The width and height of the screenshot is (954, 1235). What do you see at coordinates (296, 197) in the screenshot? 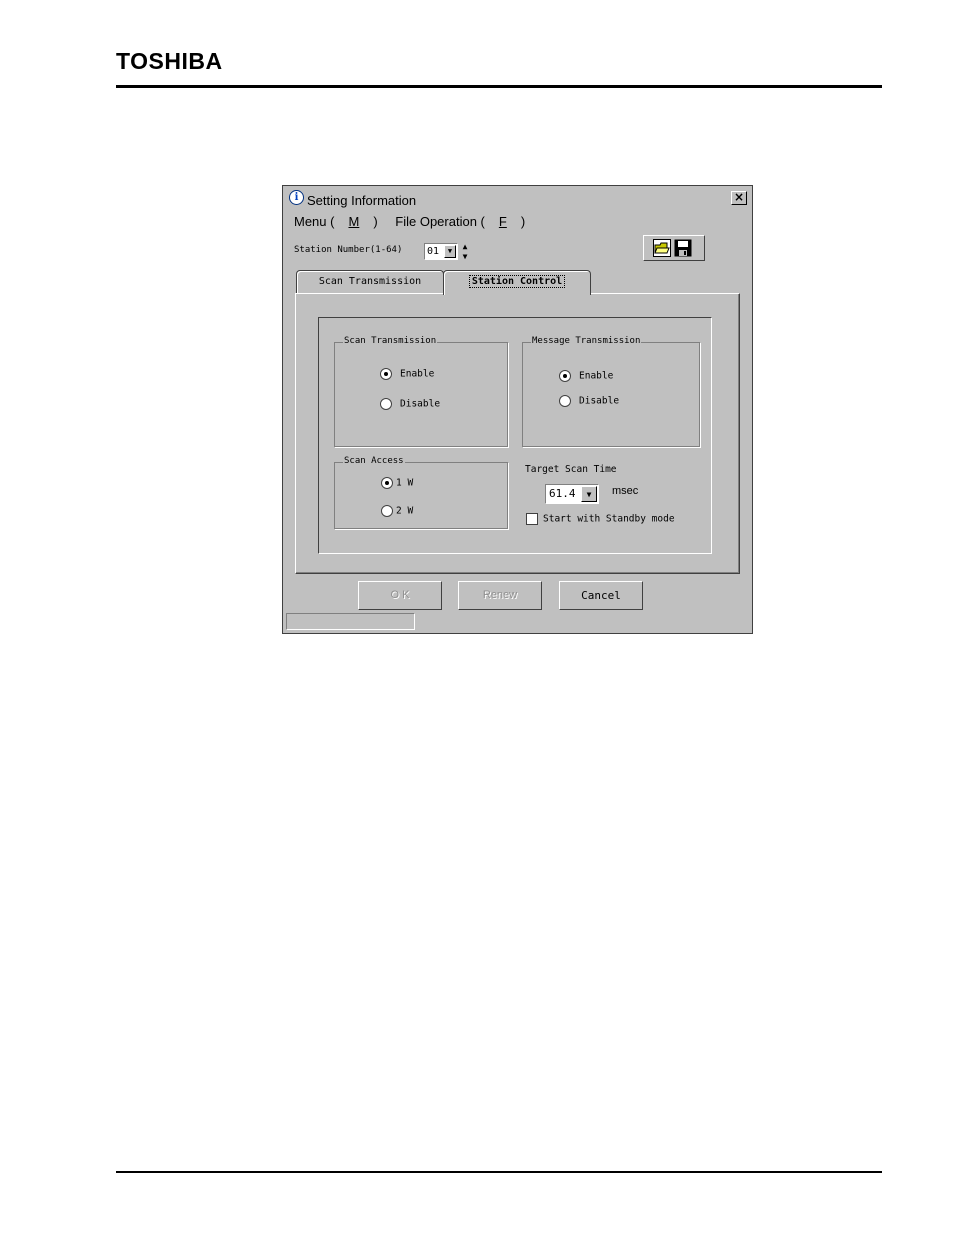
I see `info-icon: i` at bounding box center [296, 197].